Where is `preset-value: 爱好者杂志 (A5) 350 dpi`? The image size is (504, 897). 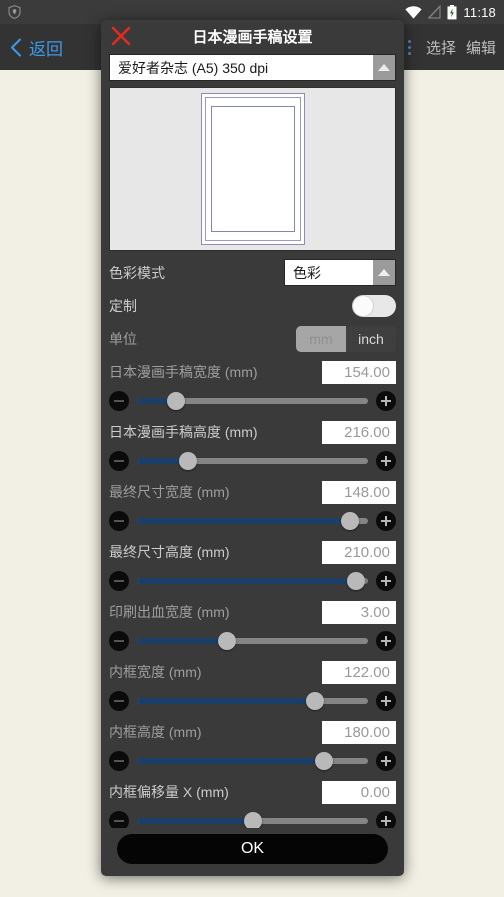 preset-value: 爱好者杂志 (A5) 350 dpi is located at coordinates (241, 67).